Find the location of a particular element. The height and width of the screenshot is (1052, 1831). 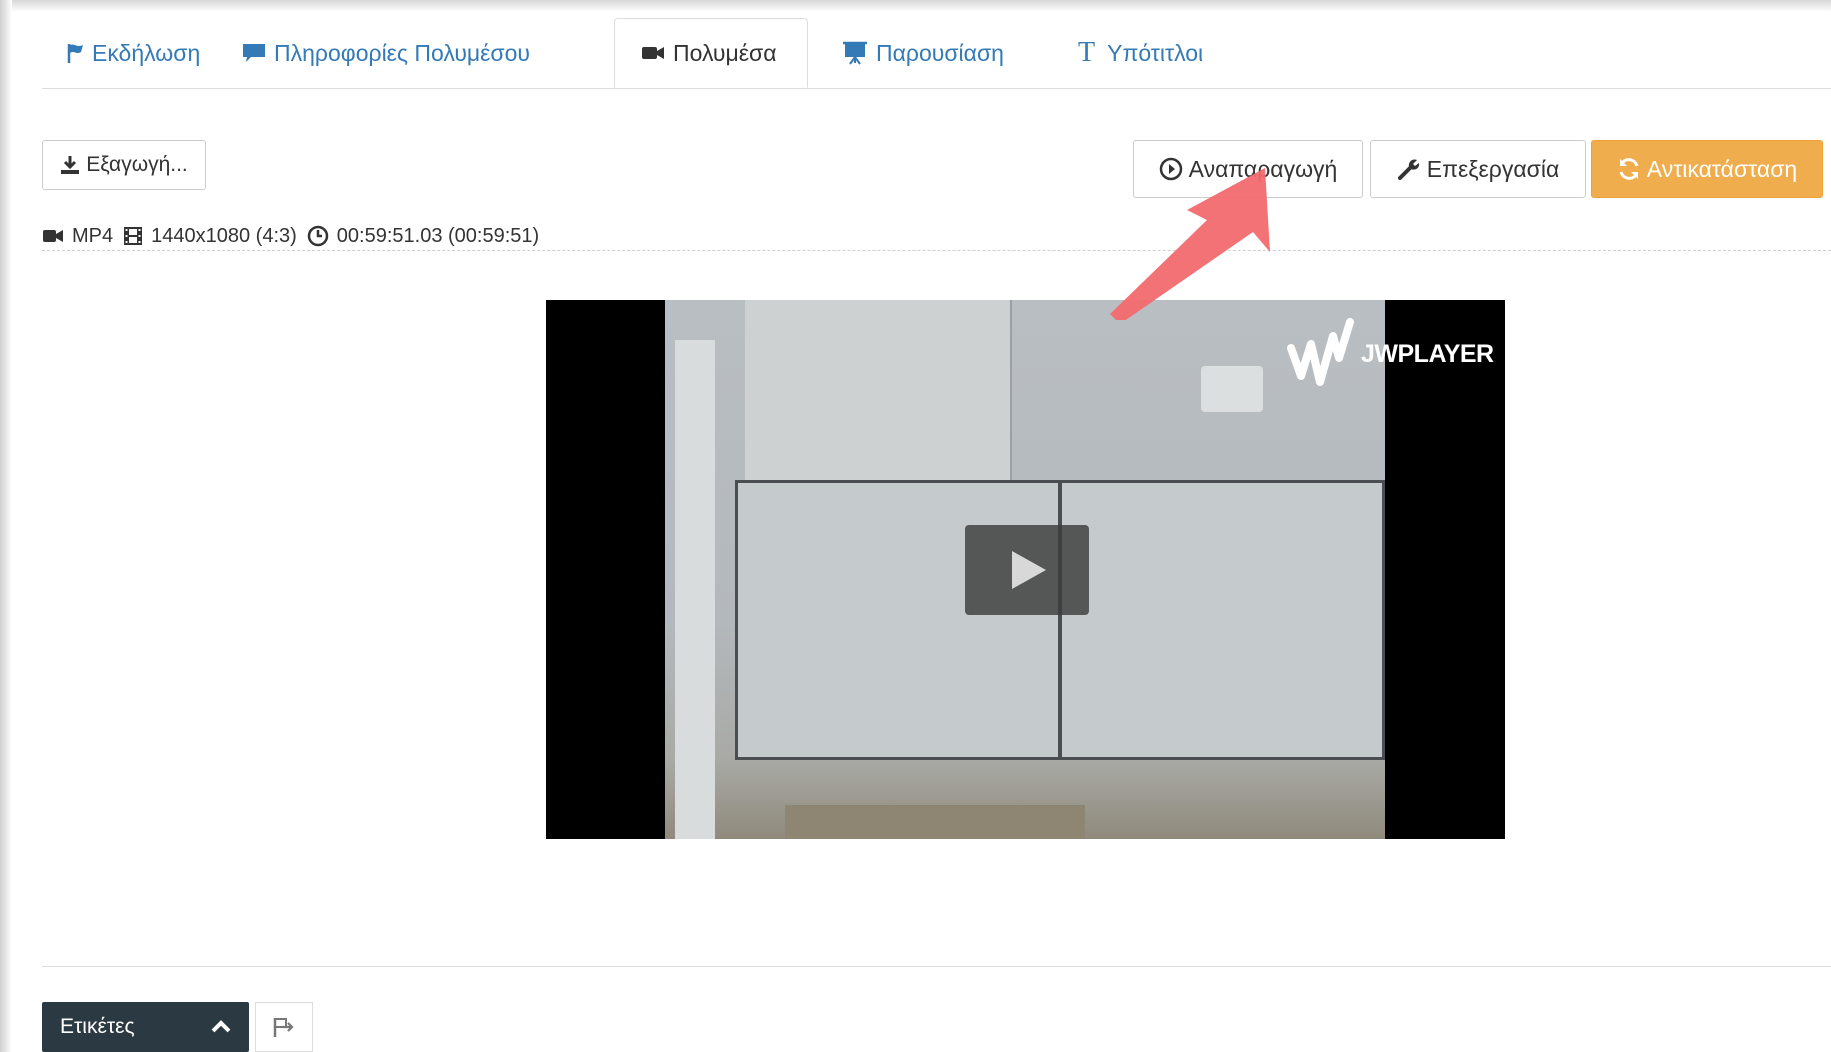

info-divider is located at coordinates (936, 250).